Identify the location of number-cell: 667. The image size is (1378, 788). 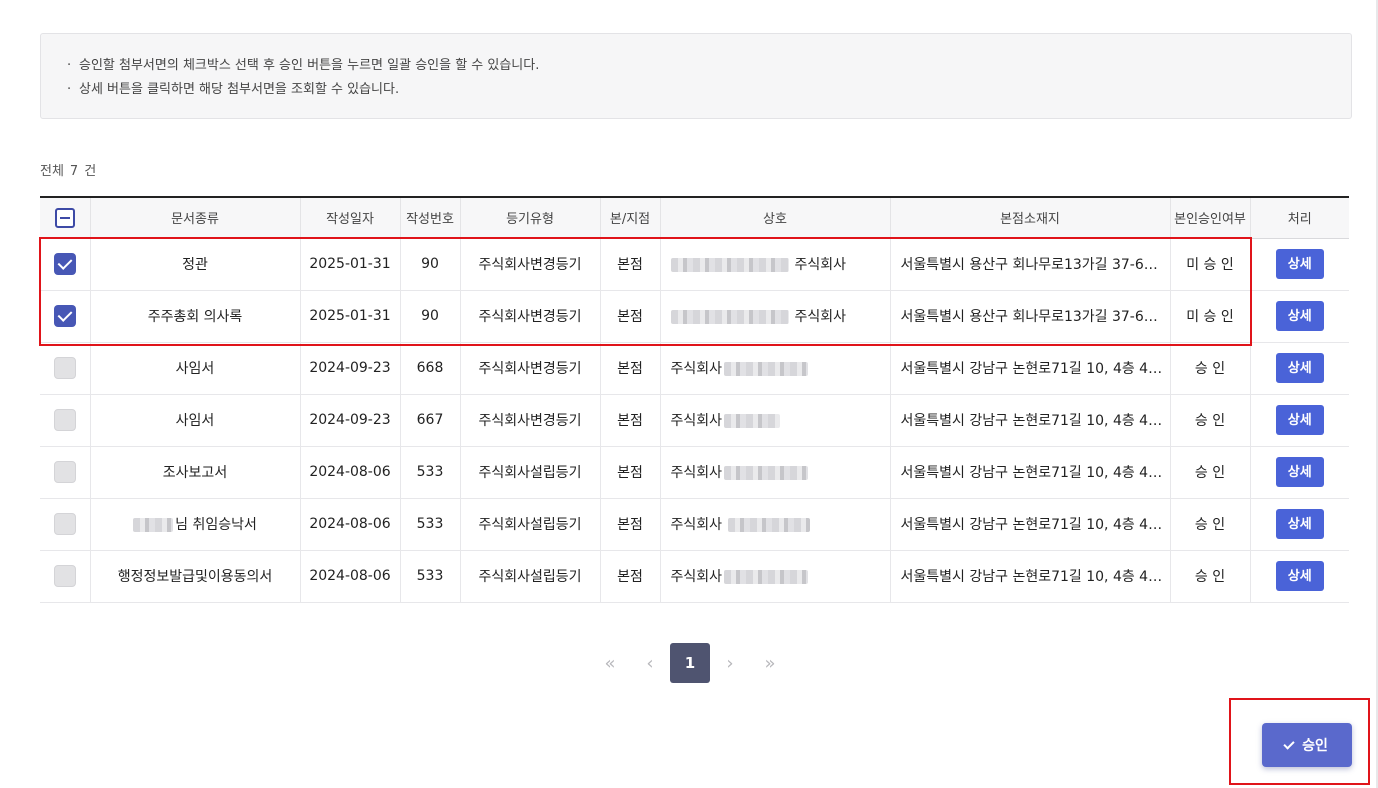
(430, 420).